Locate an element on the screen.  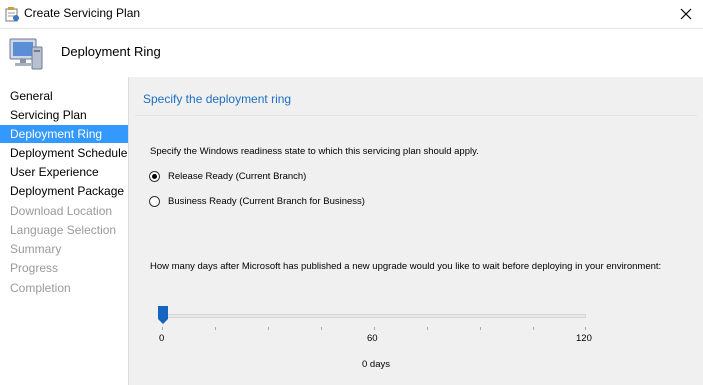
sidebar-item-progress: Progress is located at coordinates (34, 268).